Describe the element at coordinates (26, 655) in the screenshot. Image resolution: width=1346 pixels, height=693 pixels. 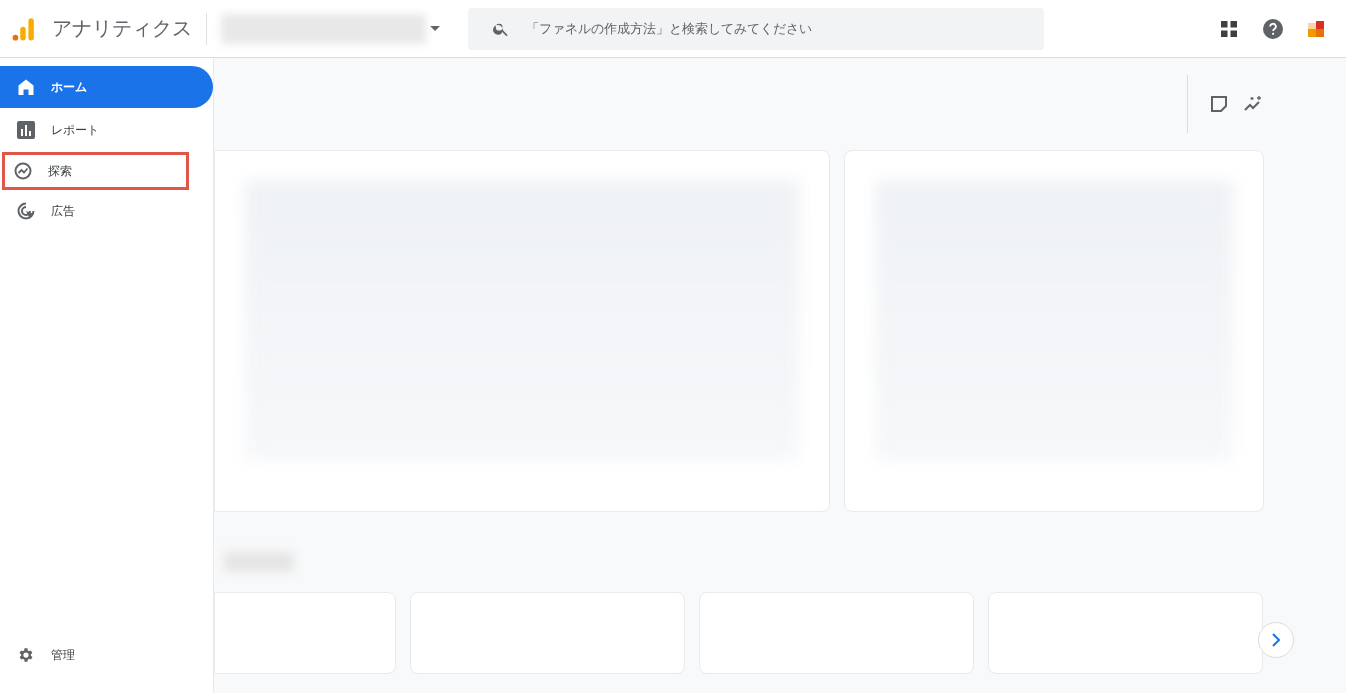
I see `settings-icon` at that location.